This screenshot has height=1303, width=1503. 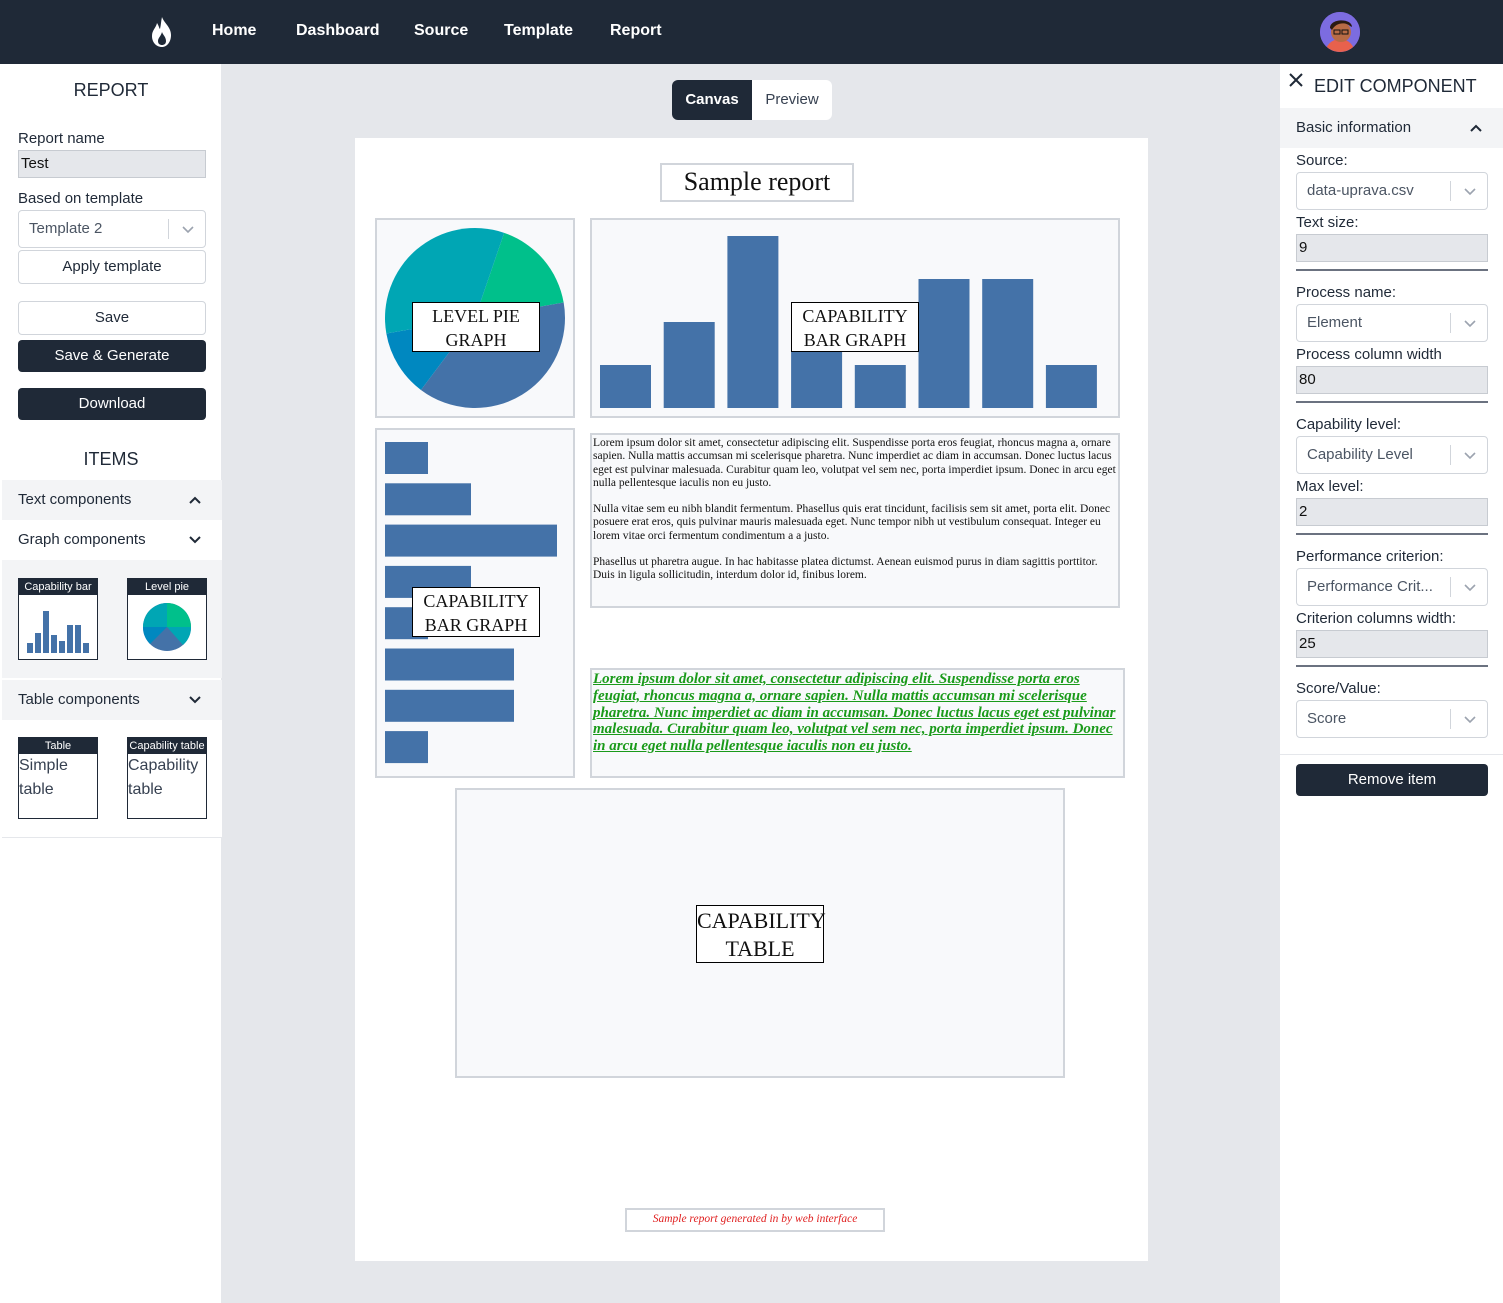 I want to click on capability-table-box: CAPABILITY TABLE, so click(x=760, y=933).